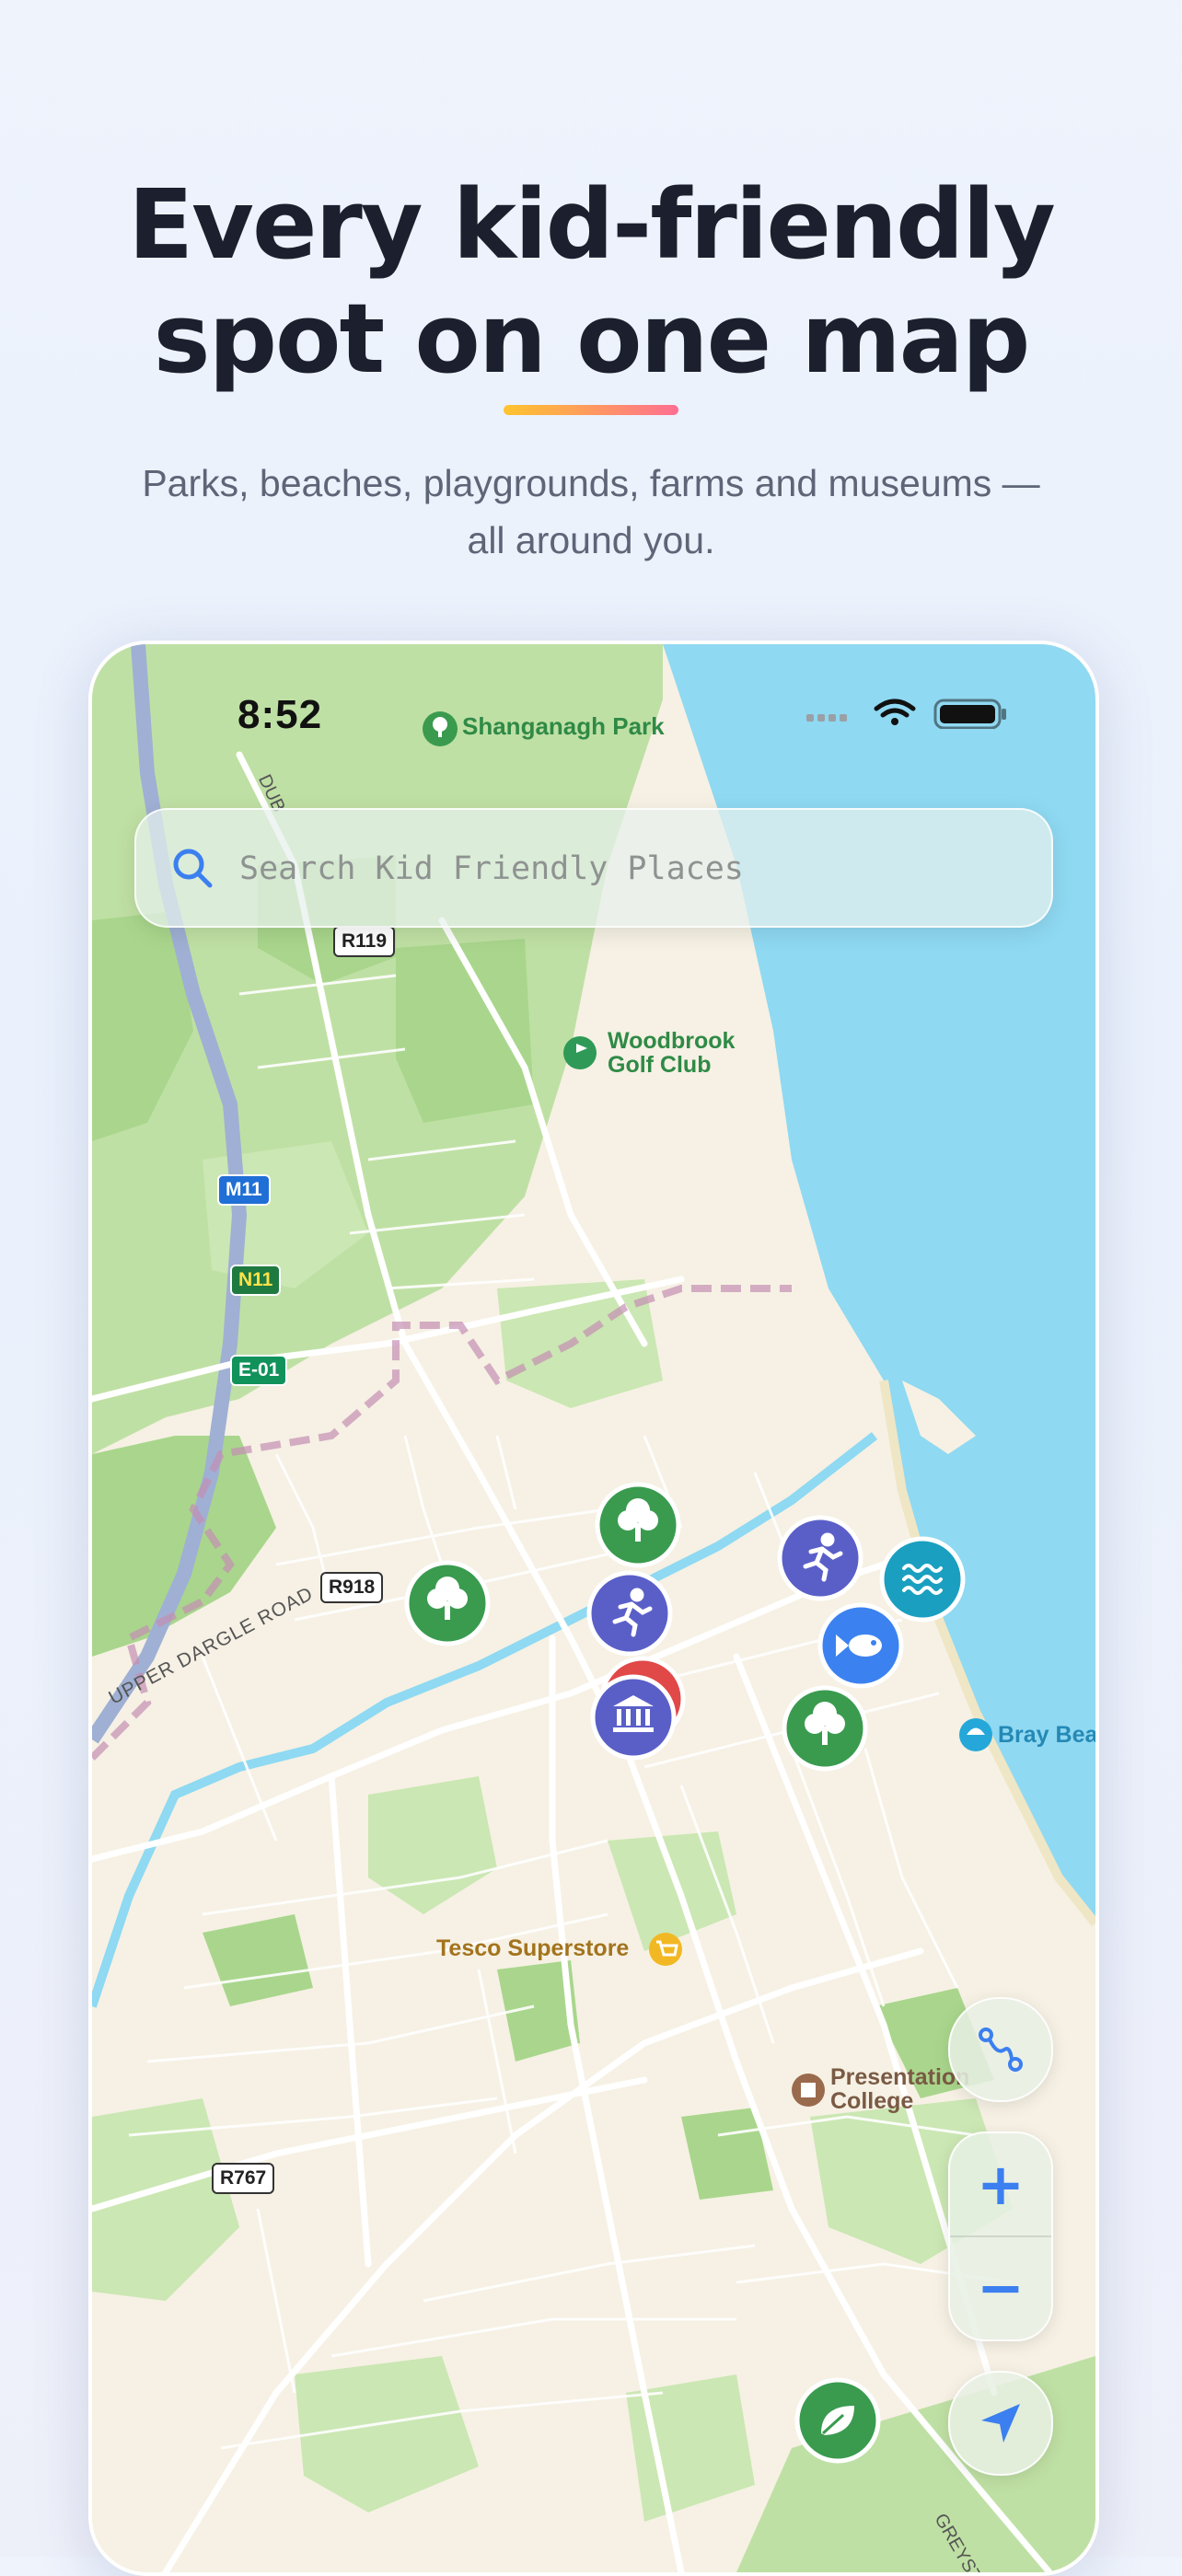  I want to click on status-icons, so click(907, 713).